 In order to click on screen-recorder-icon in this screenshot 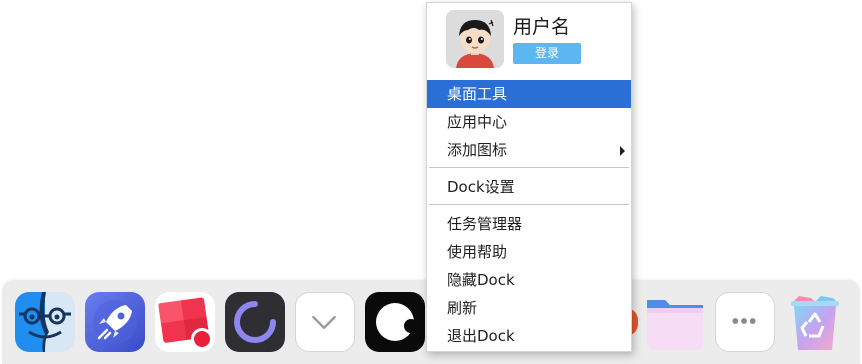, I will do `click(185, 322)`.